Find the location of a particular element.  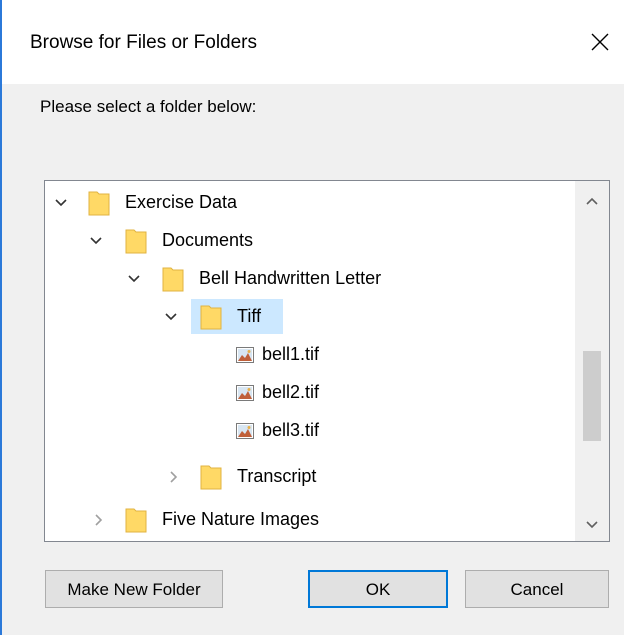

prompt-text: Please select a folder below: is located at coordinates (148, 106).